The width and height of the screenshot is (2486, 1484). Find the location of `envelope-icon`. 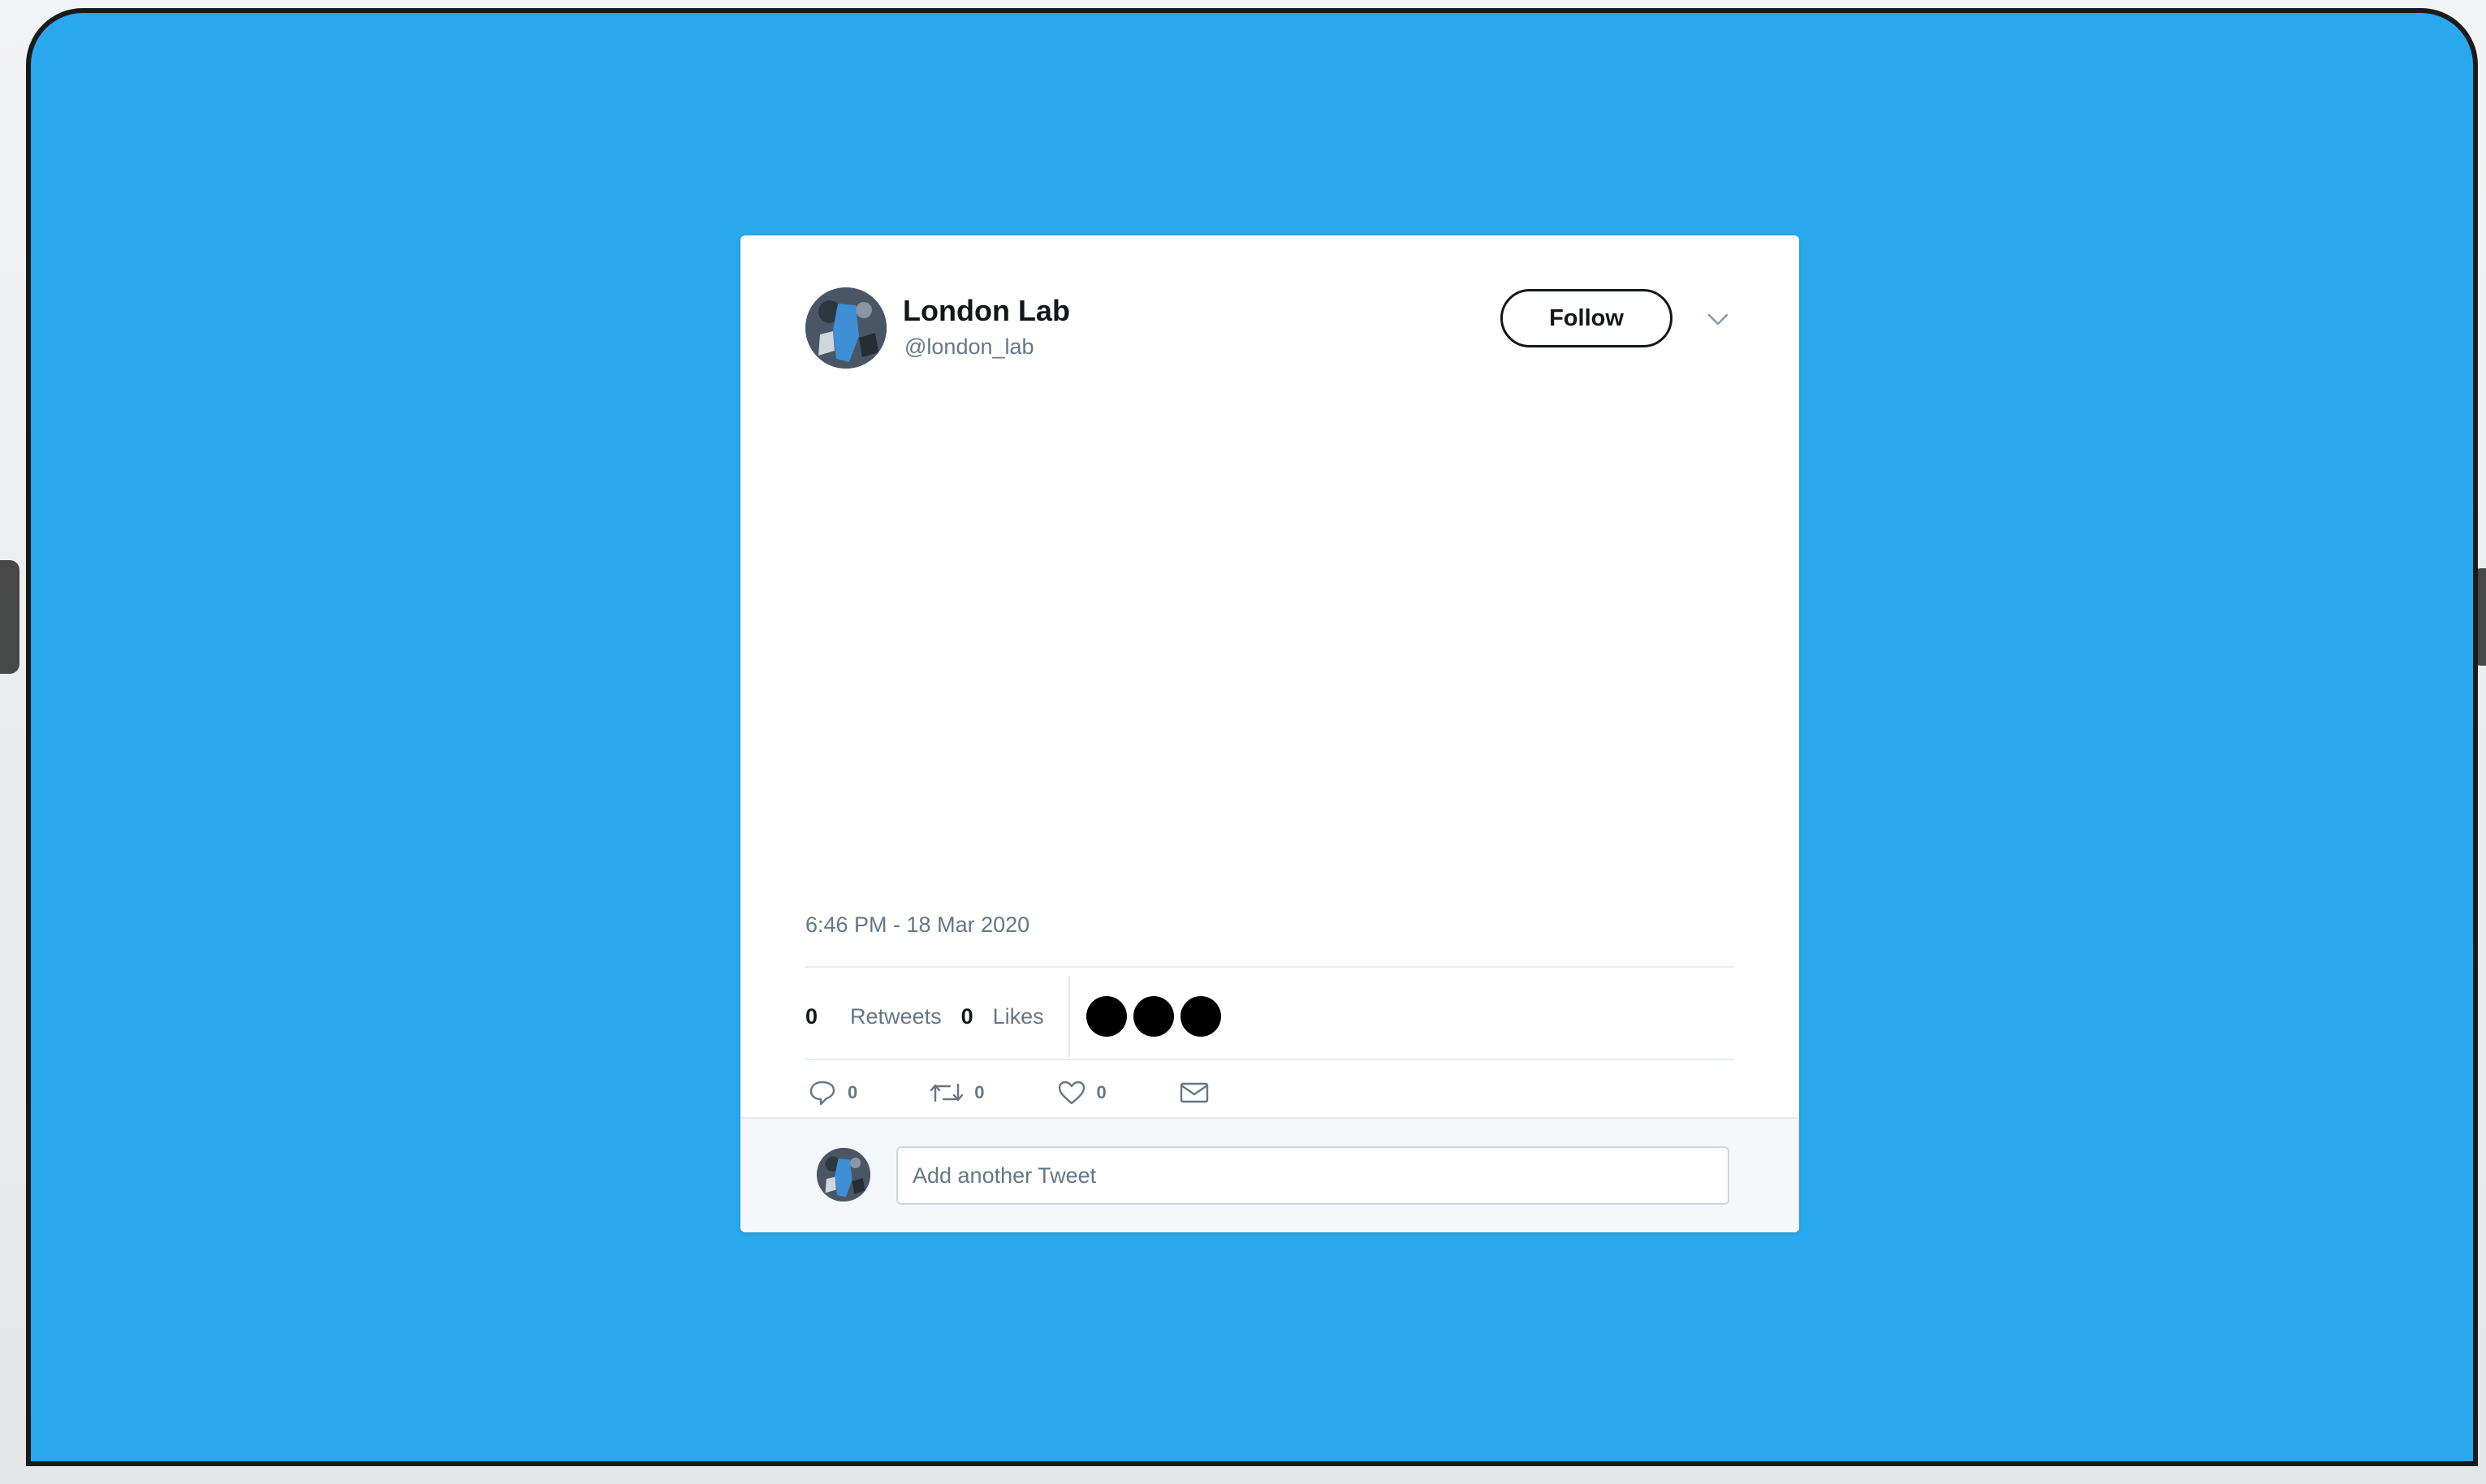

envelope-icon is located at coordinates (1194, 1093).